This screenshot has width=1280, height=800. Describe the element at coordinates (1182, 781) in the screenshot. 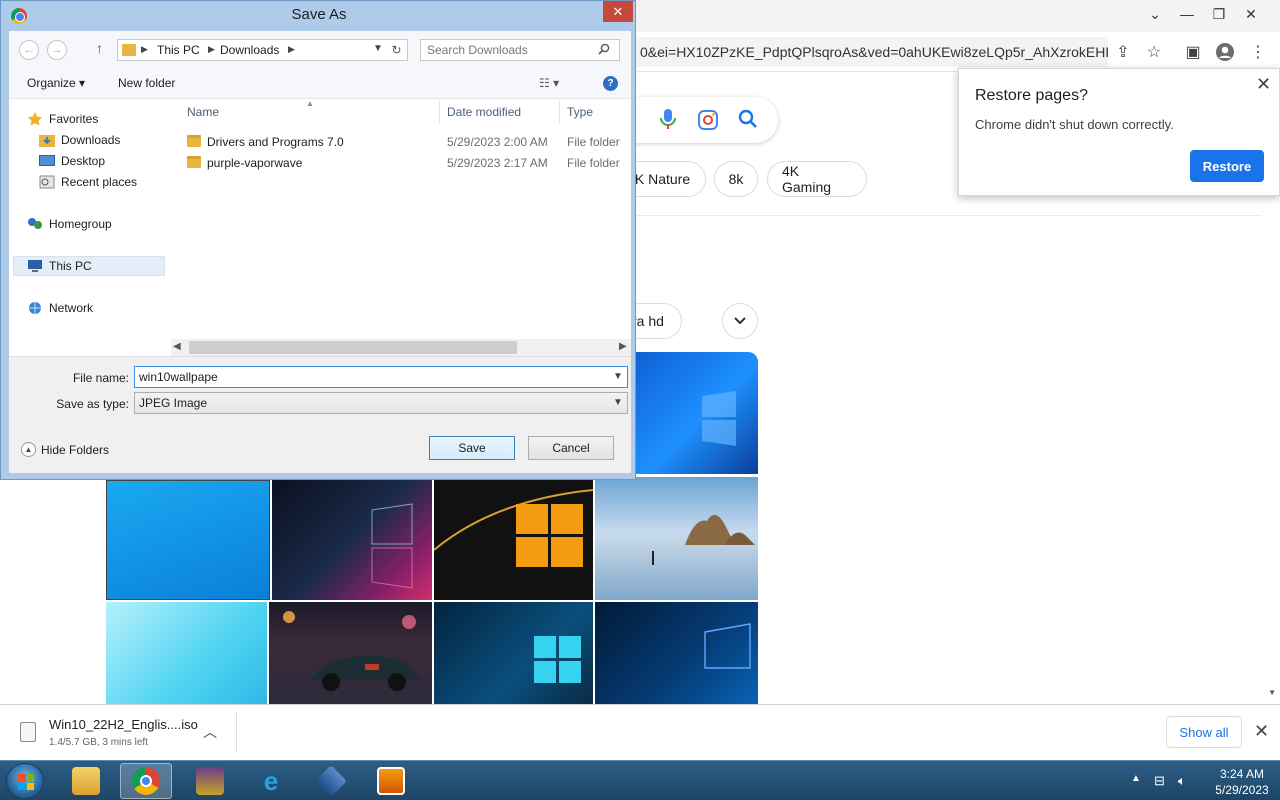

I see `volume-icon: 🔈︎` at that location.